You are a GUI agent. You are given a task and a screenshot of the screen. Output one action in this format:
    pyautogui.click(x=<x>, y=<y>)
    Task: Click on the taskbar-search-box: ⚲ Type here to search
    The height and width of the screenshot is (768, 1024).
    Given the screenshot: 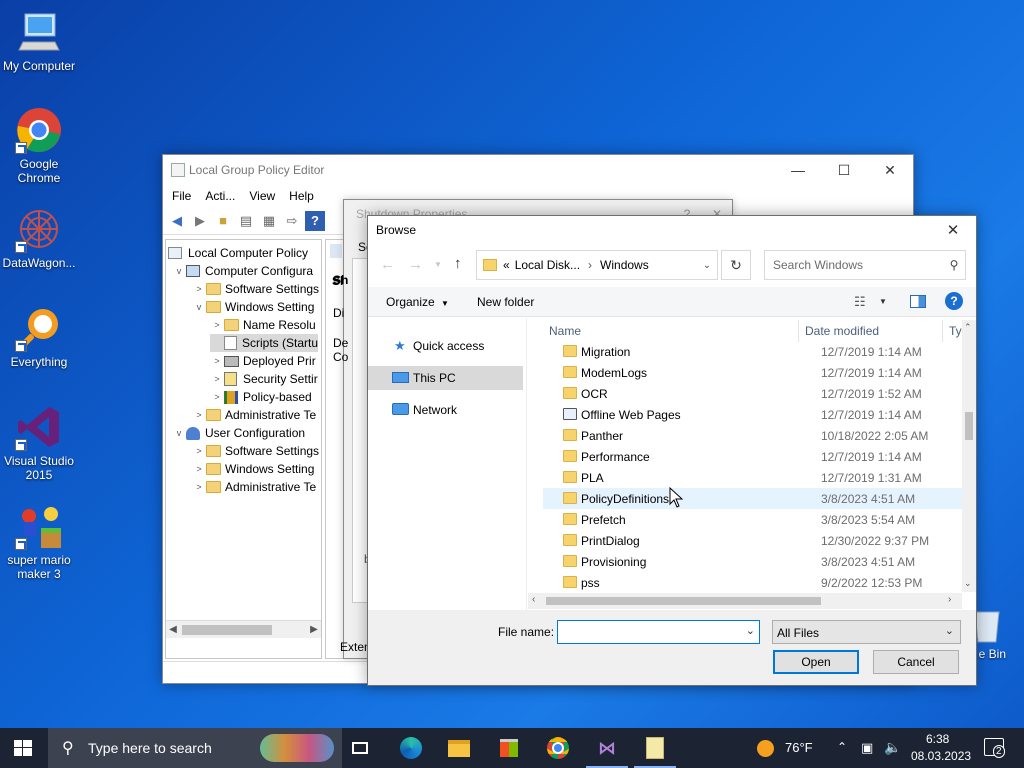 What is the action you would take?
    pyautogui.click(x=195, y=748)
    